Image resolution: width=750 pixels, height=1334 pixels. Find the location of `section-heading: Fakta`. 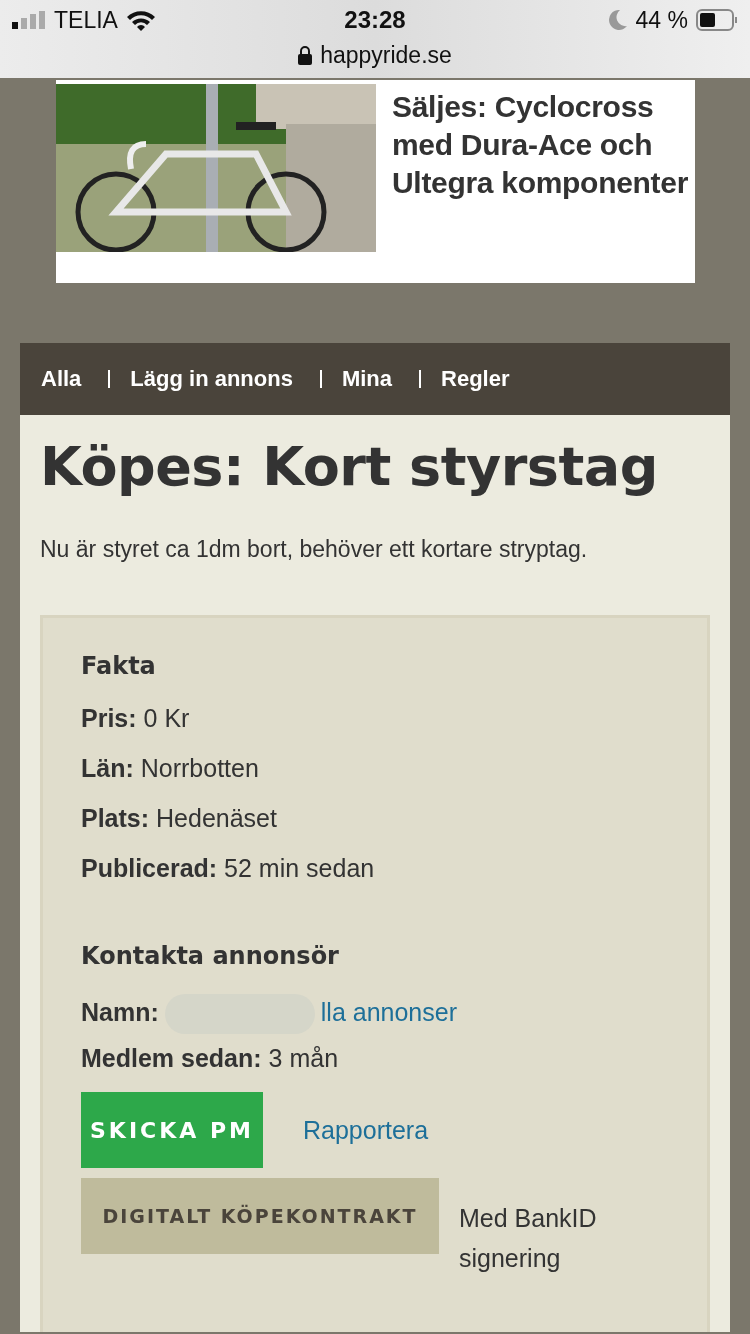

section-heading: Fakta is located at coordinates (119, 666).